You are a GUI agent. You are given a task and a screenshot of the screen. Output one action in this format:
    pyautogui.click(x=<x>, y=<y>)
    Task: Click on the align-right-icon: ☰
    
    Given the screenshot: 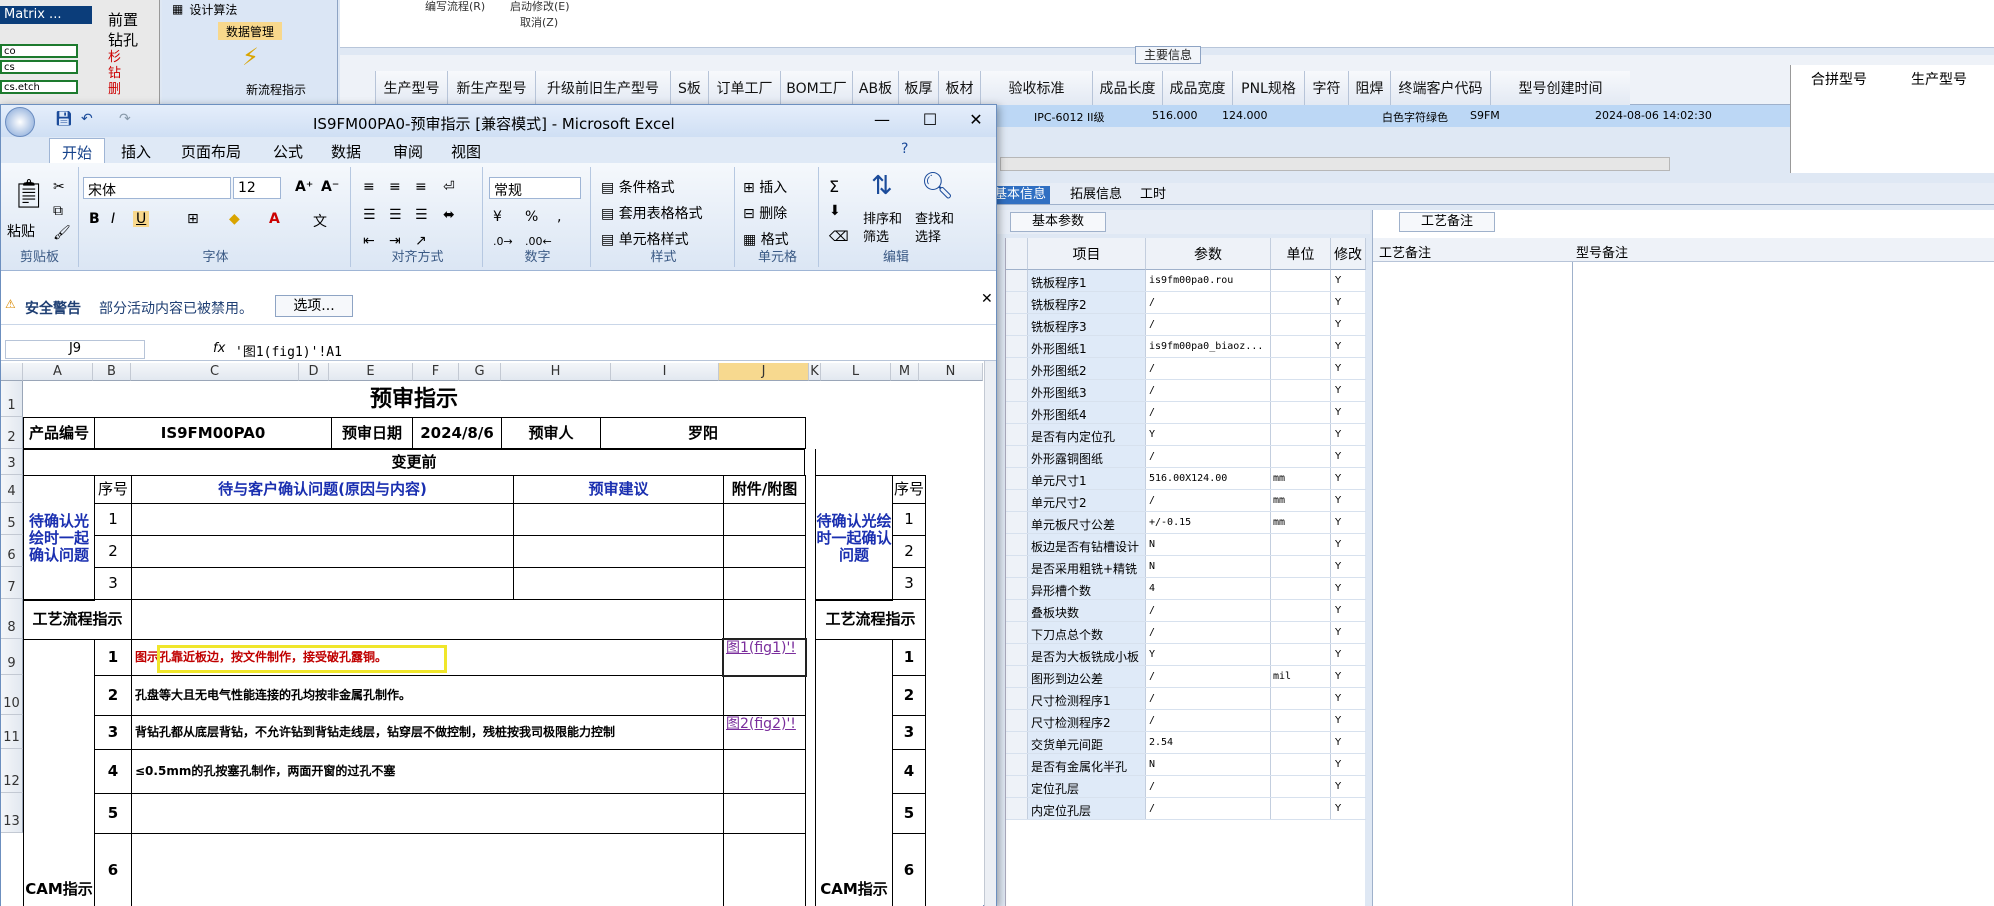 What is the action you would take?
    pyautogui.click(x=421, y=215)
    